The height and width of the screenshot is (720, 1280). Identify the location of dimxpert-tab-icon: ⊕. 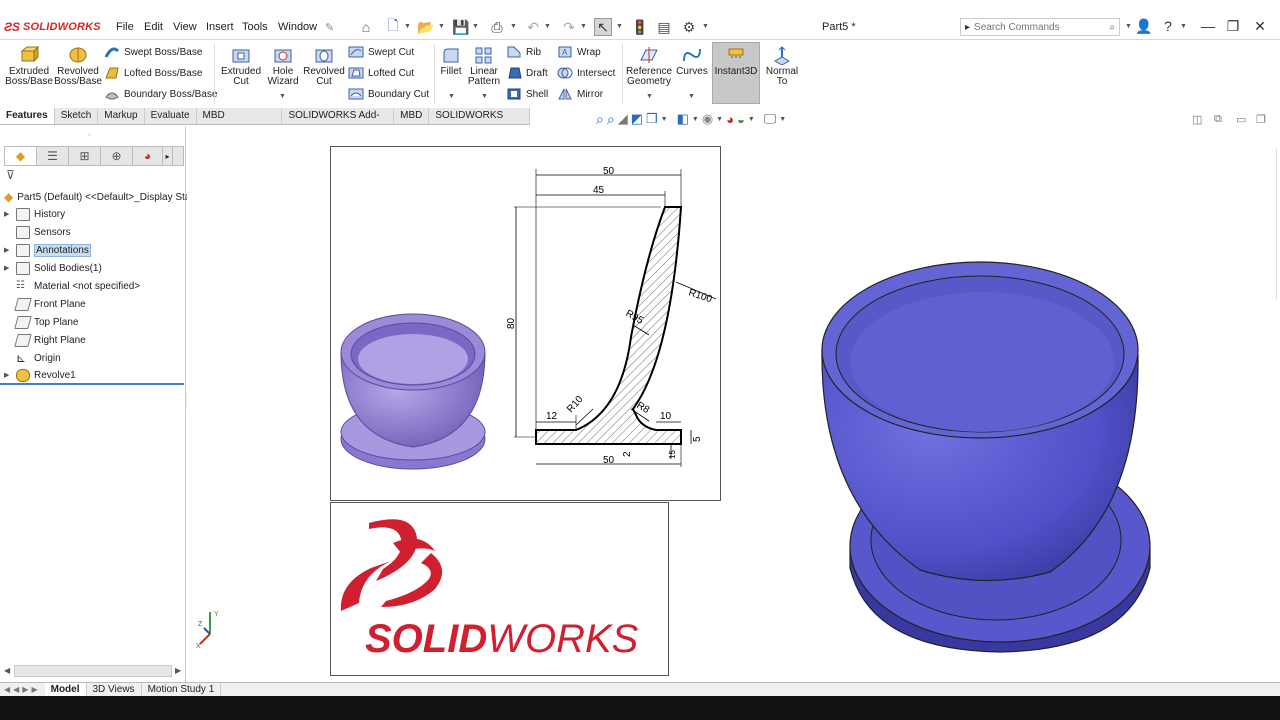
(117, 156).